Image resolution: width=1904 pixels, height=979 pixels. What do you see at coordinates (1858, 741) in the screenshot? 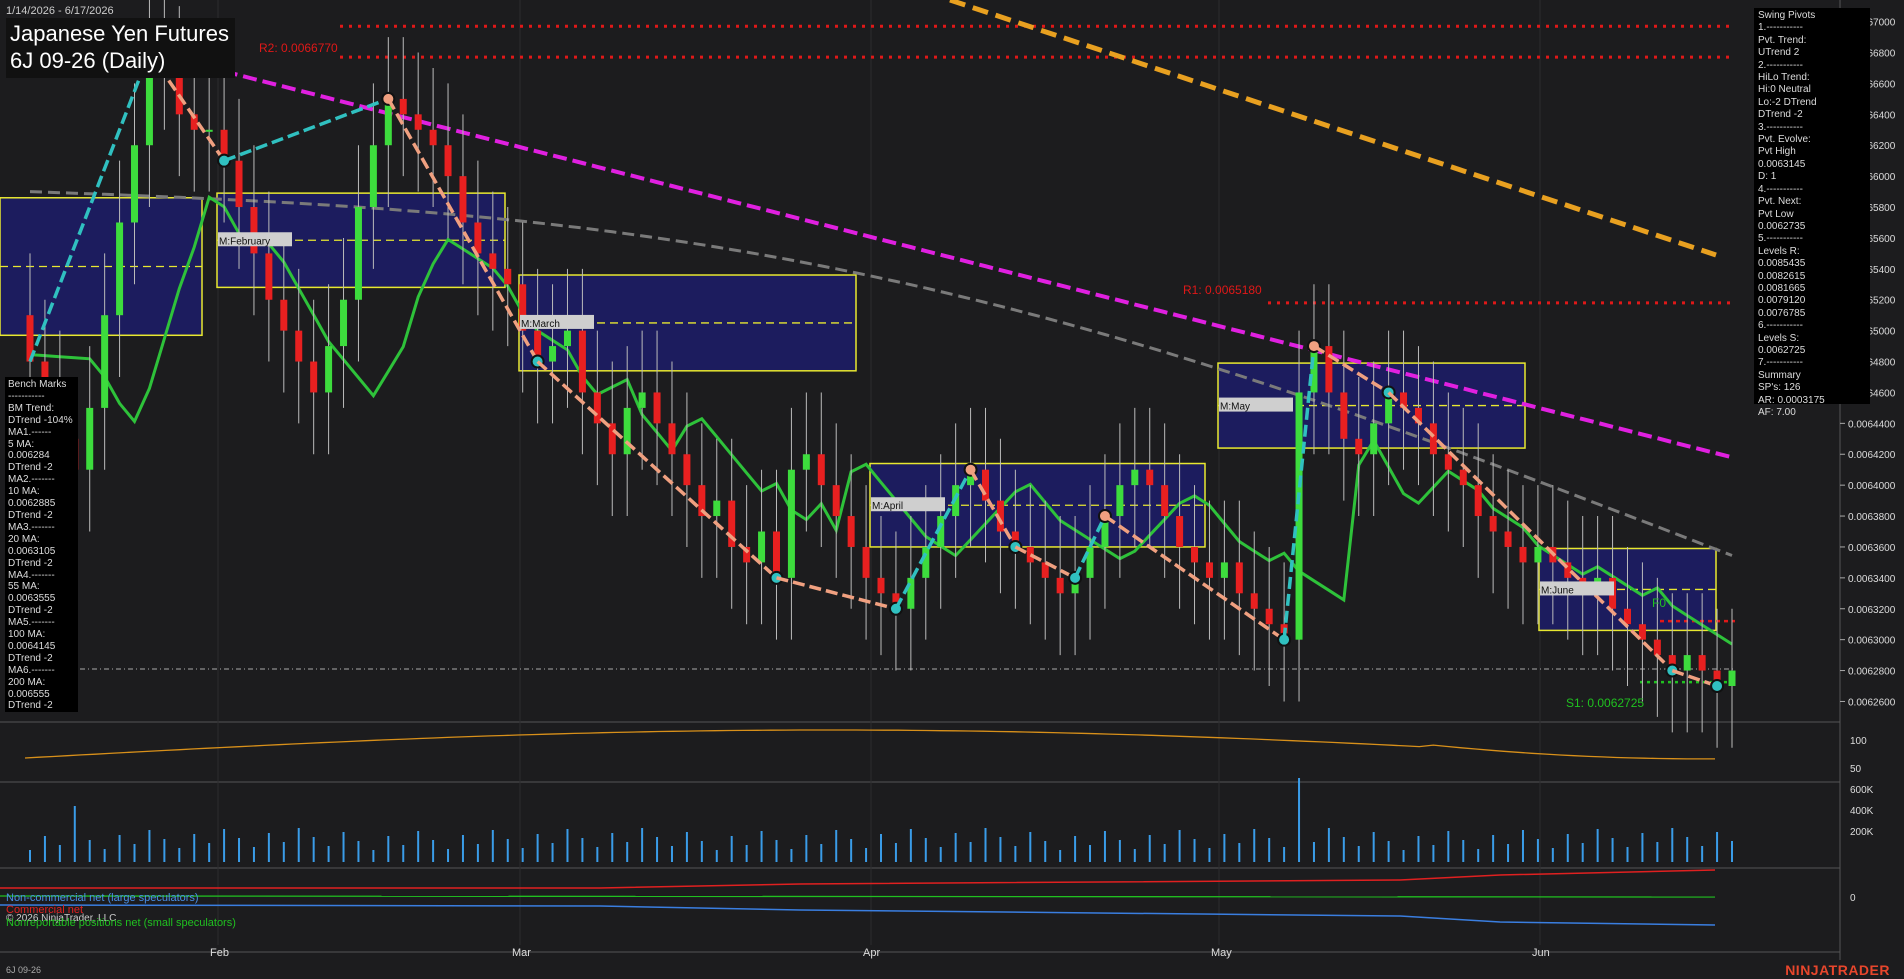
I see `oscillator-tick-label: 100` at bounding box center [1858, 741].